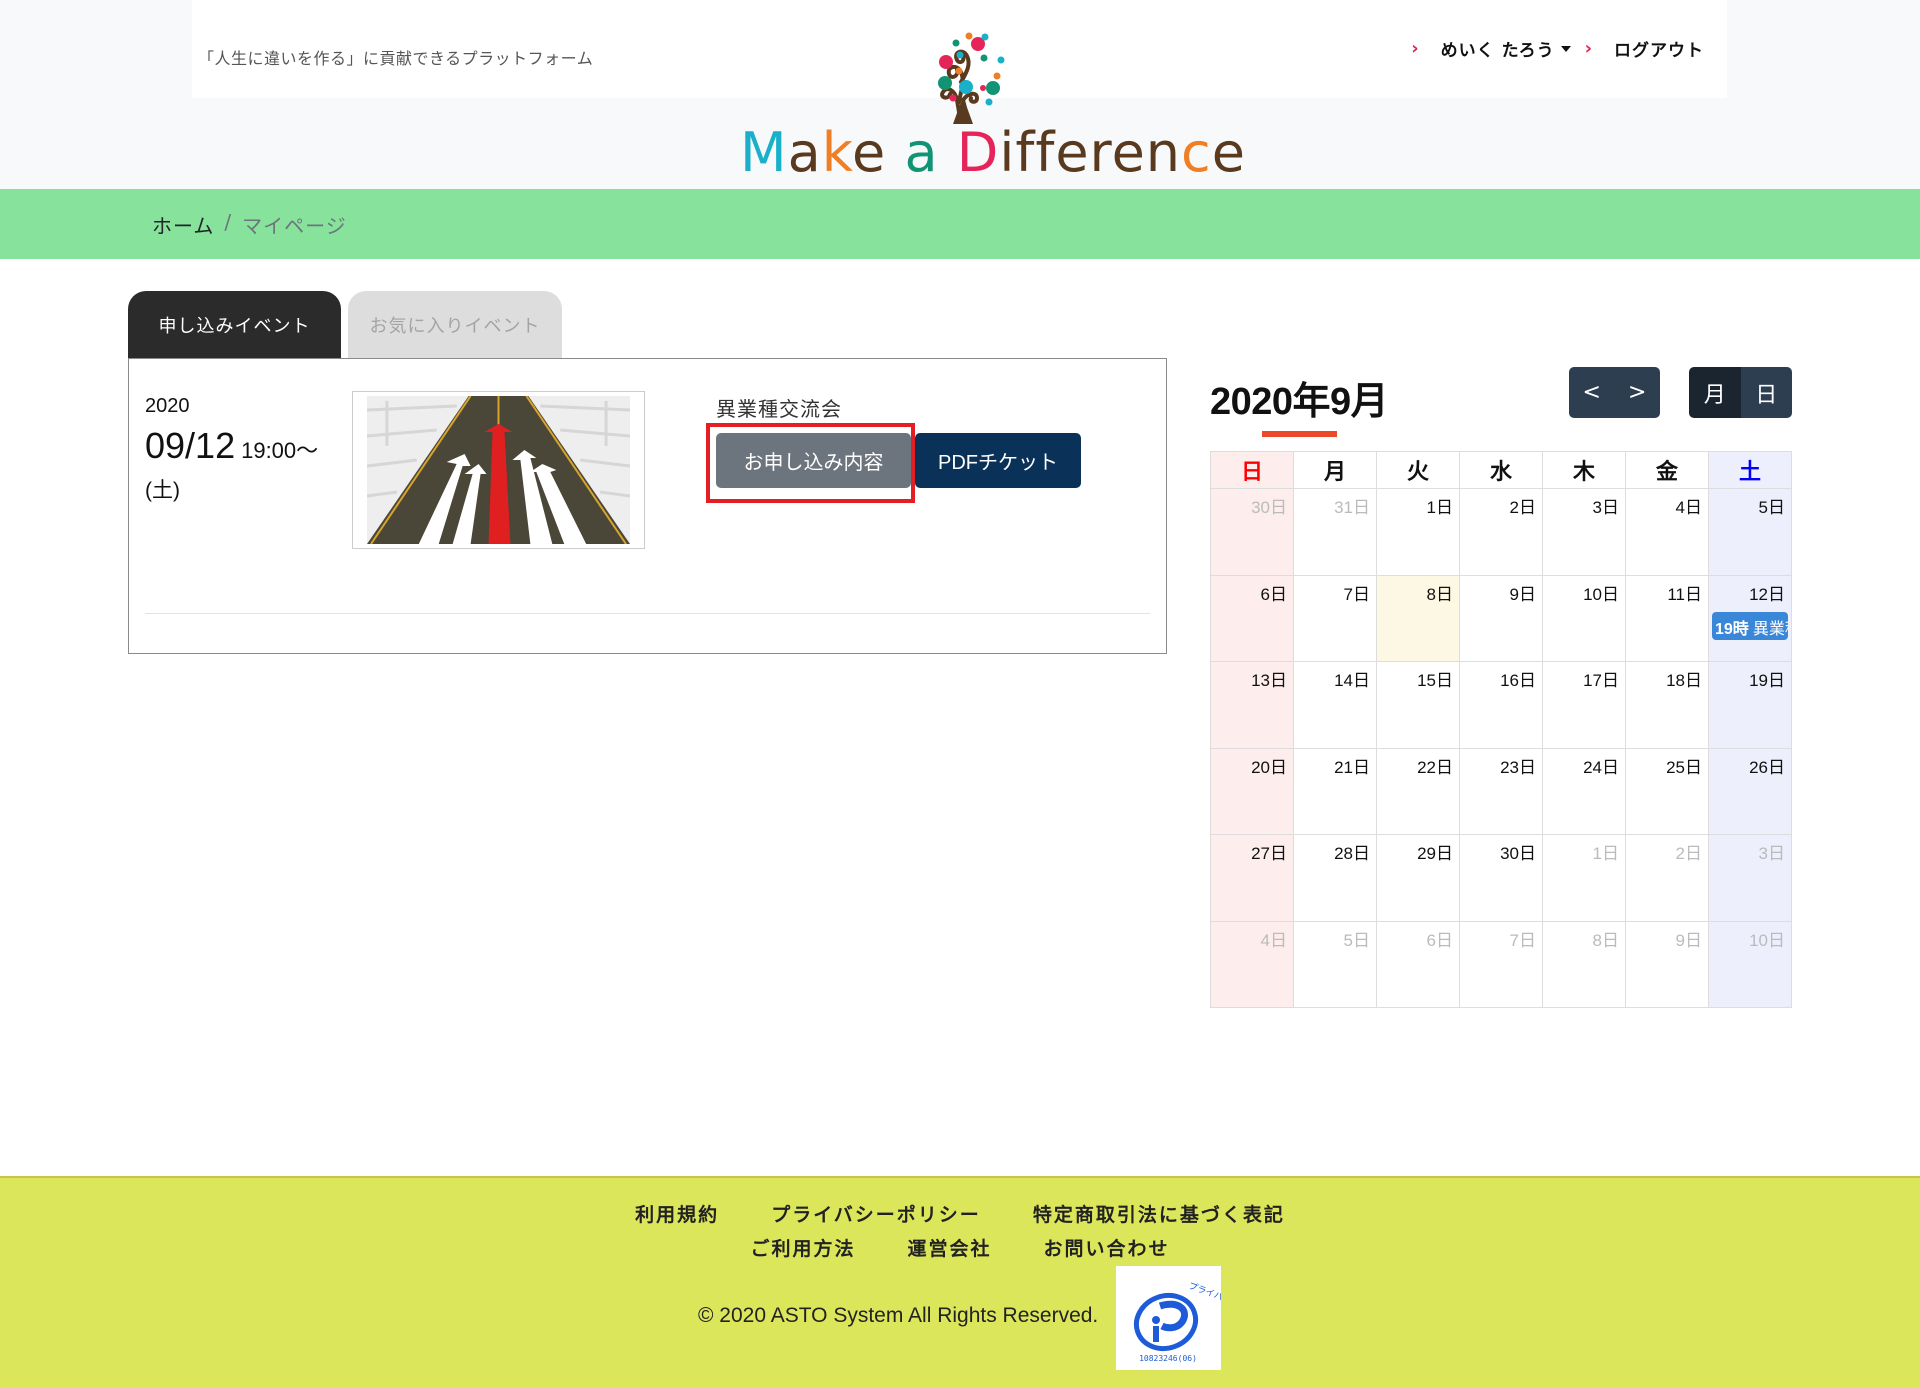  I want to click on calendar-nav-group: < >, so click(1614, 392).